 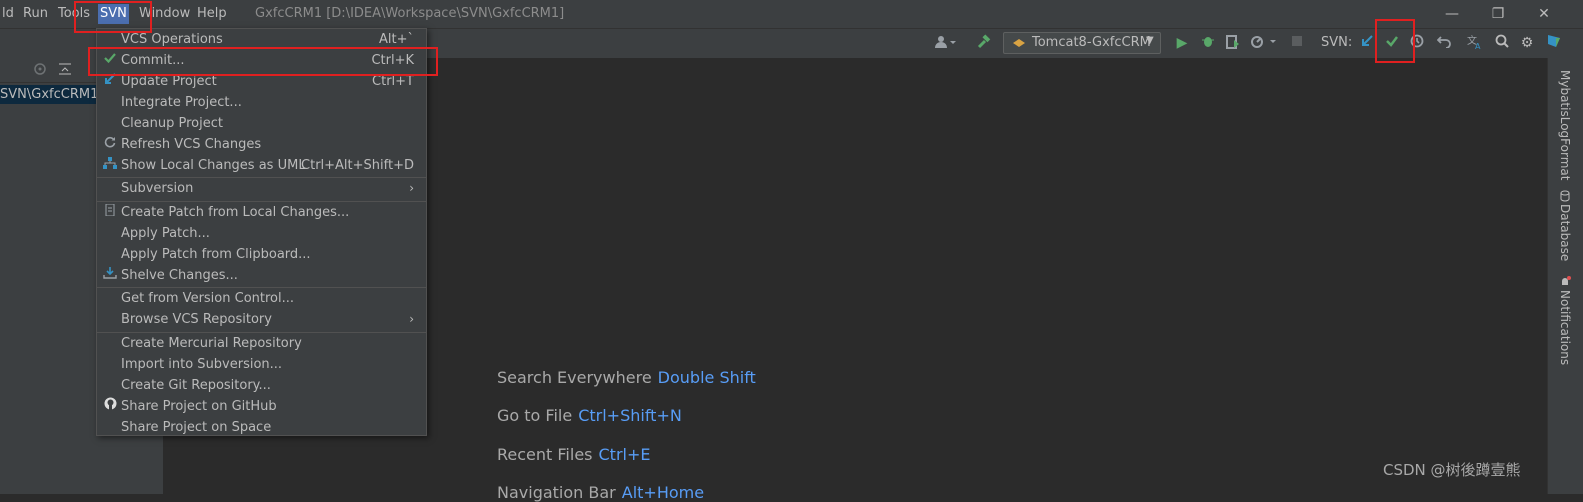 What do you see at coordinates (213, 165) in the screenshot?
I see `menu-item-label: Show Local Changes as UML` at bounding box center [213, 165].